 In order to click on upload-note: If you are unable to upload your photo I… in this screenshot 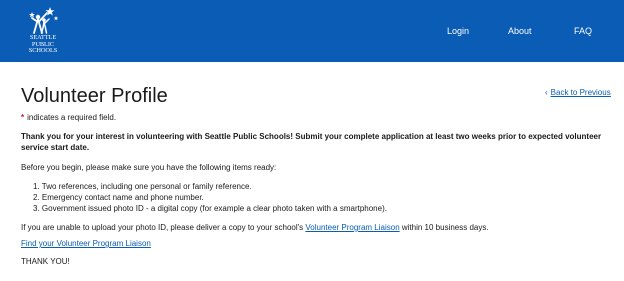, I will do `click(255, 227)`.